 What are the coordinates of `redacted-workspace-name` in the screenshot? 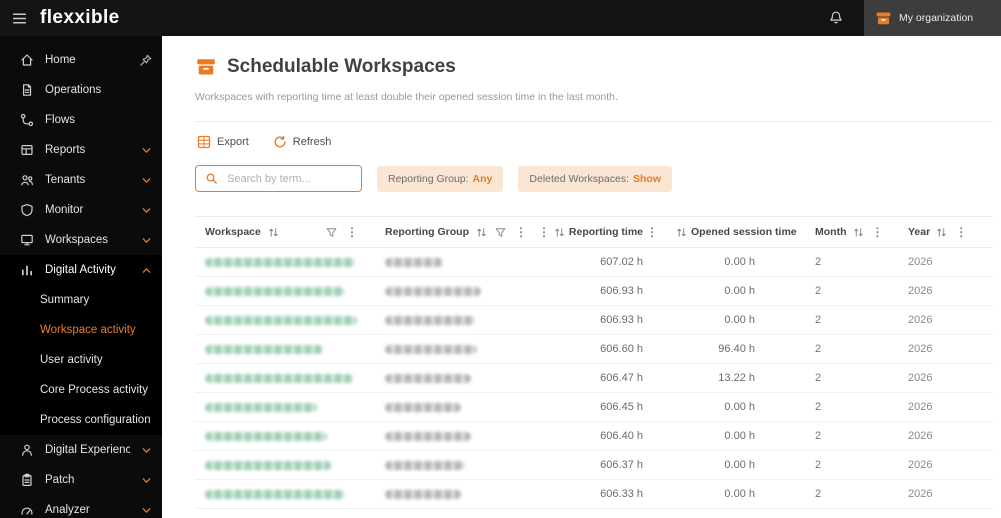 It's located at (261, 407).